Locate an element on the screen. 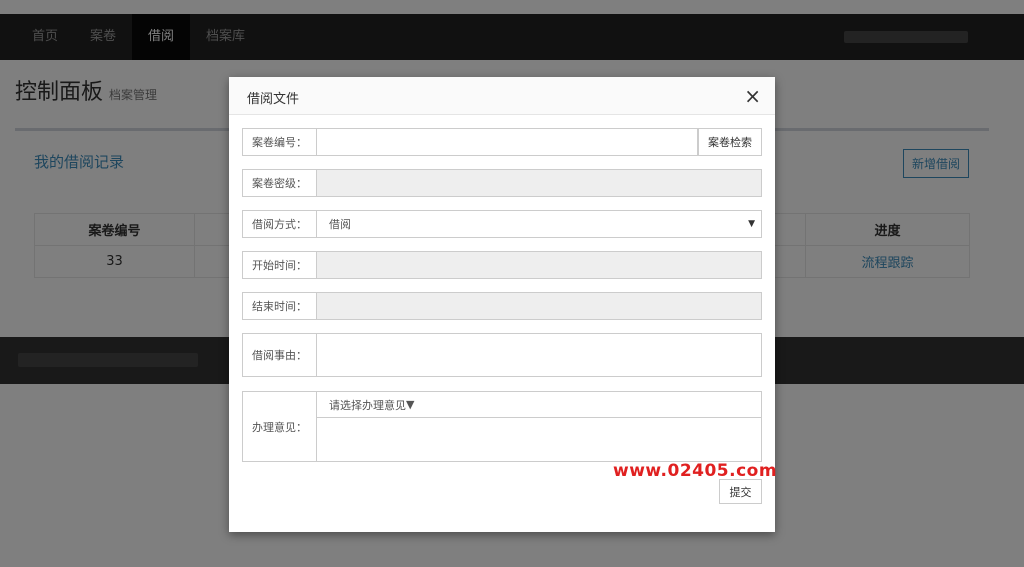  start-time-input is located at coordinates (539, 265).